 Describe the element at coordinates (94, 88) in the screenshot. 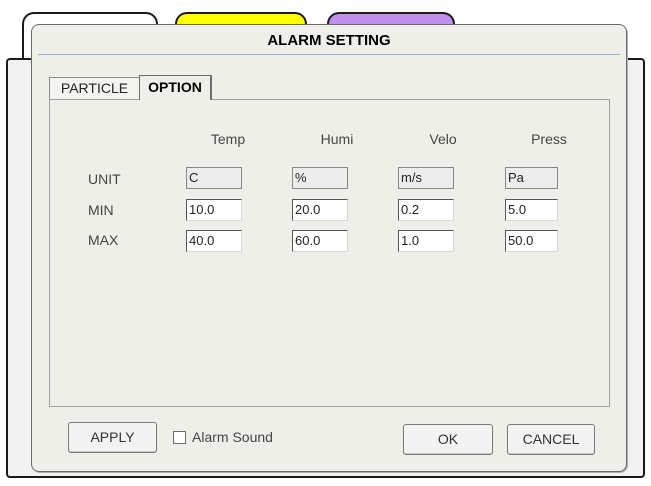

I see `tab-particle: PARTICLE` at that location.